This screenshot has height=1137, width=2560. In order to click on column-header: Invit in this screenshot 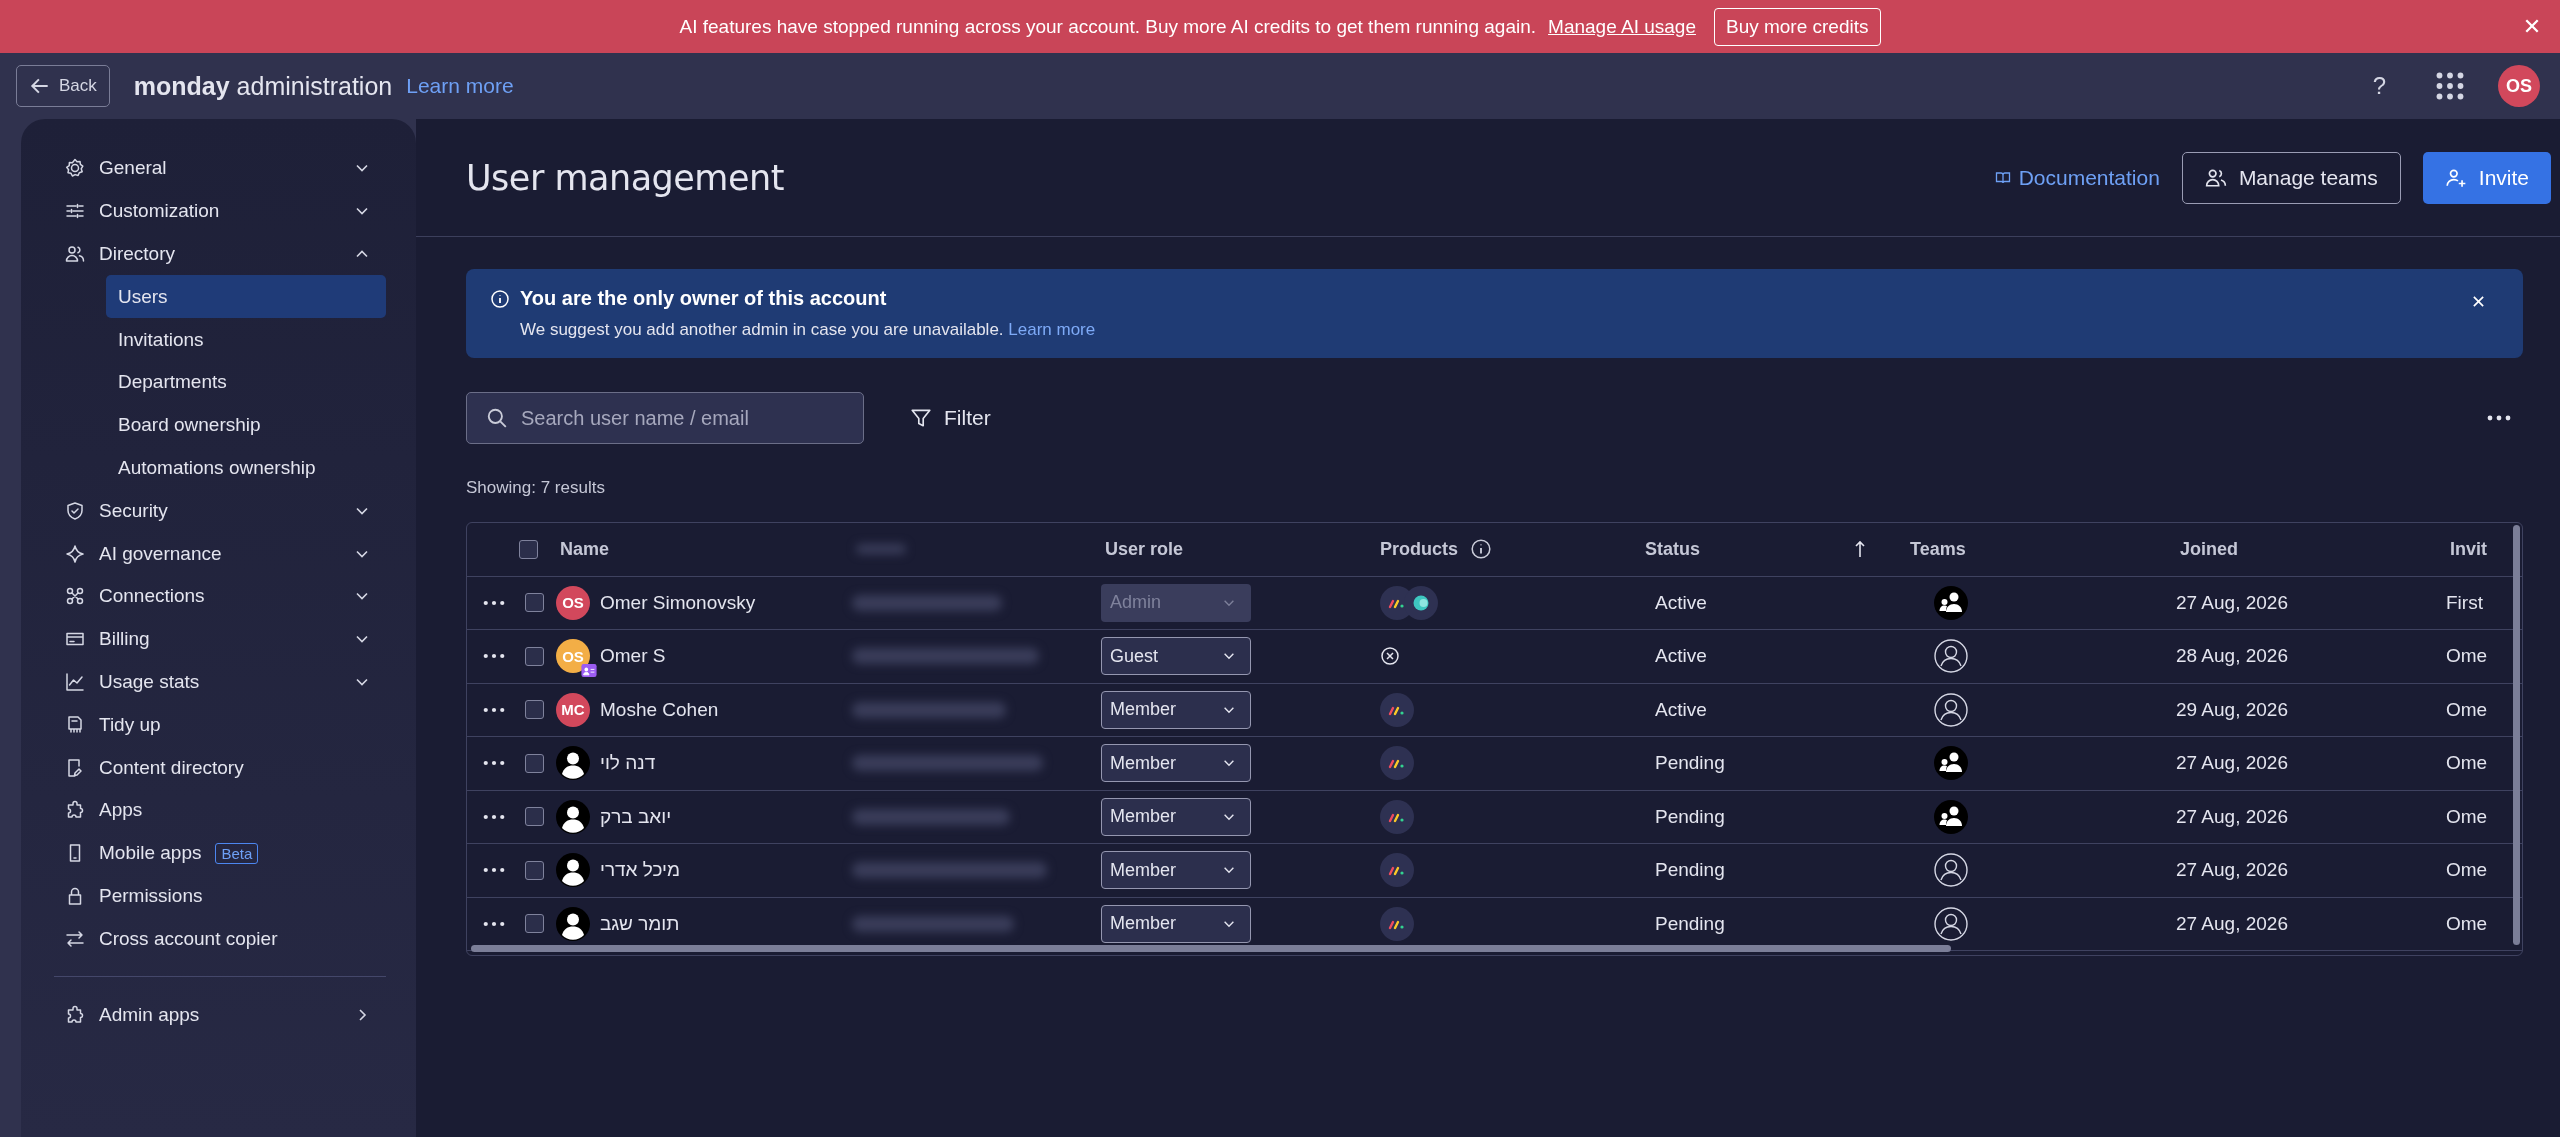, I will do `click(2482, 549)`.